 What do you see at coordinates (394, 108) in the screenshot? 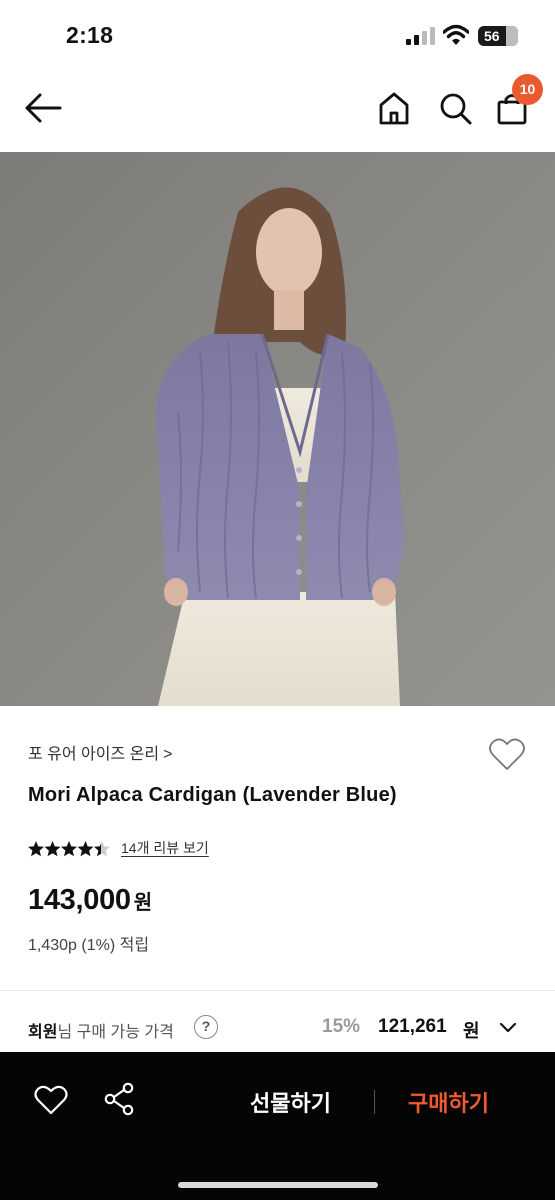
I see `home-icon` at bounding box center [394, 108].